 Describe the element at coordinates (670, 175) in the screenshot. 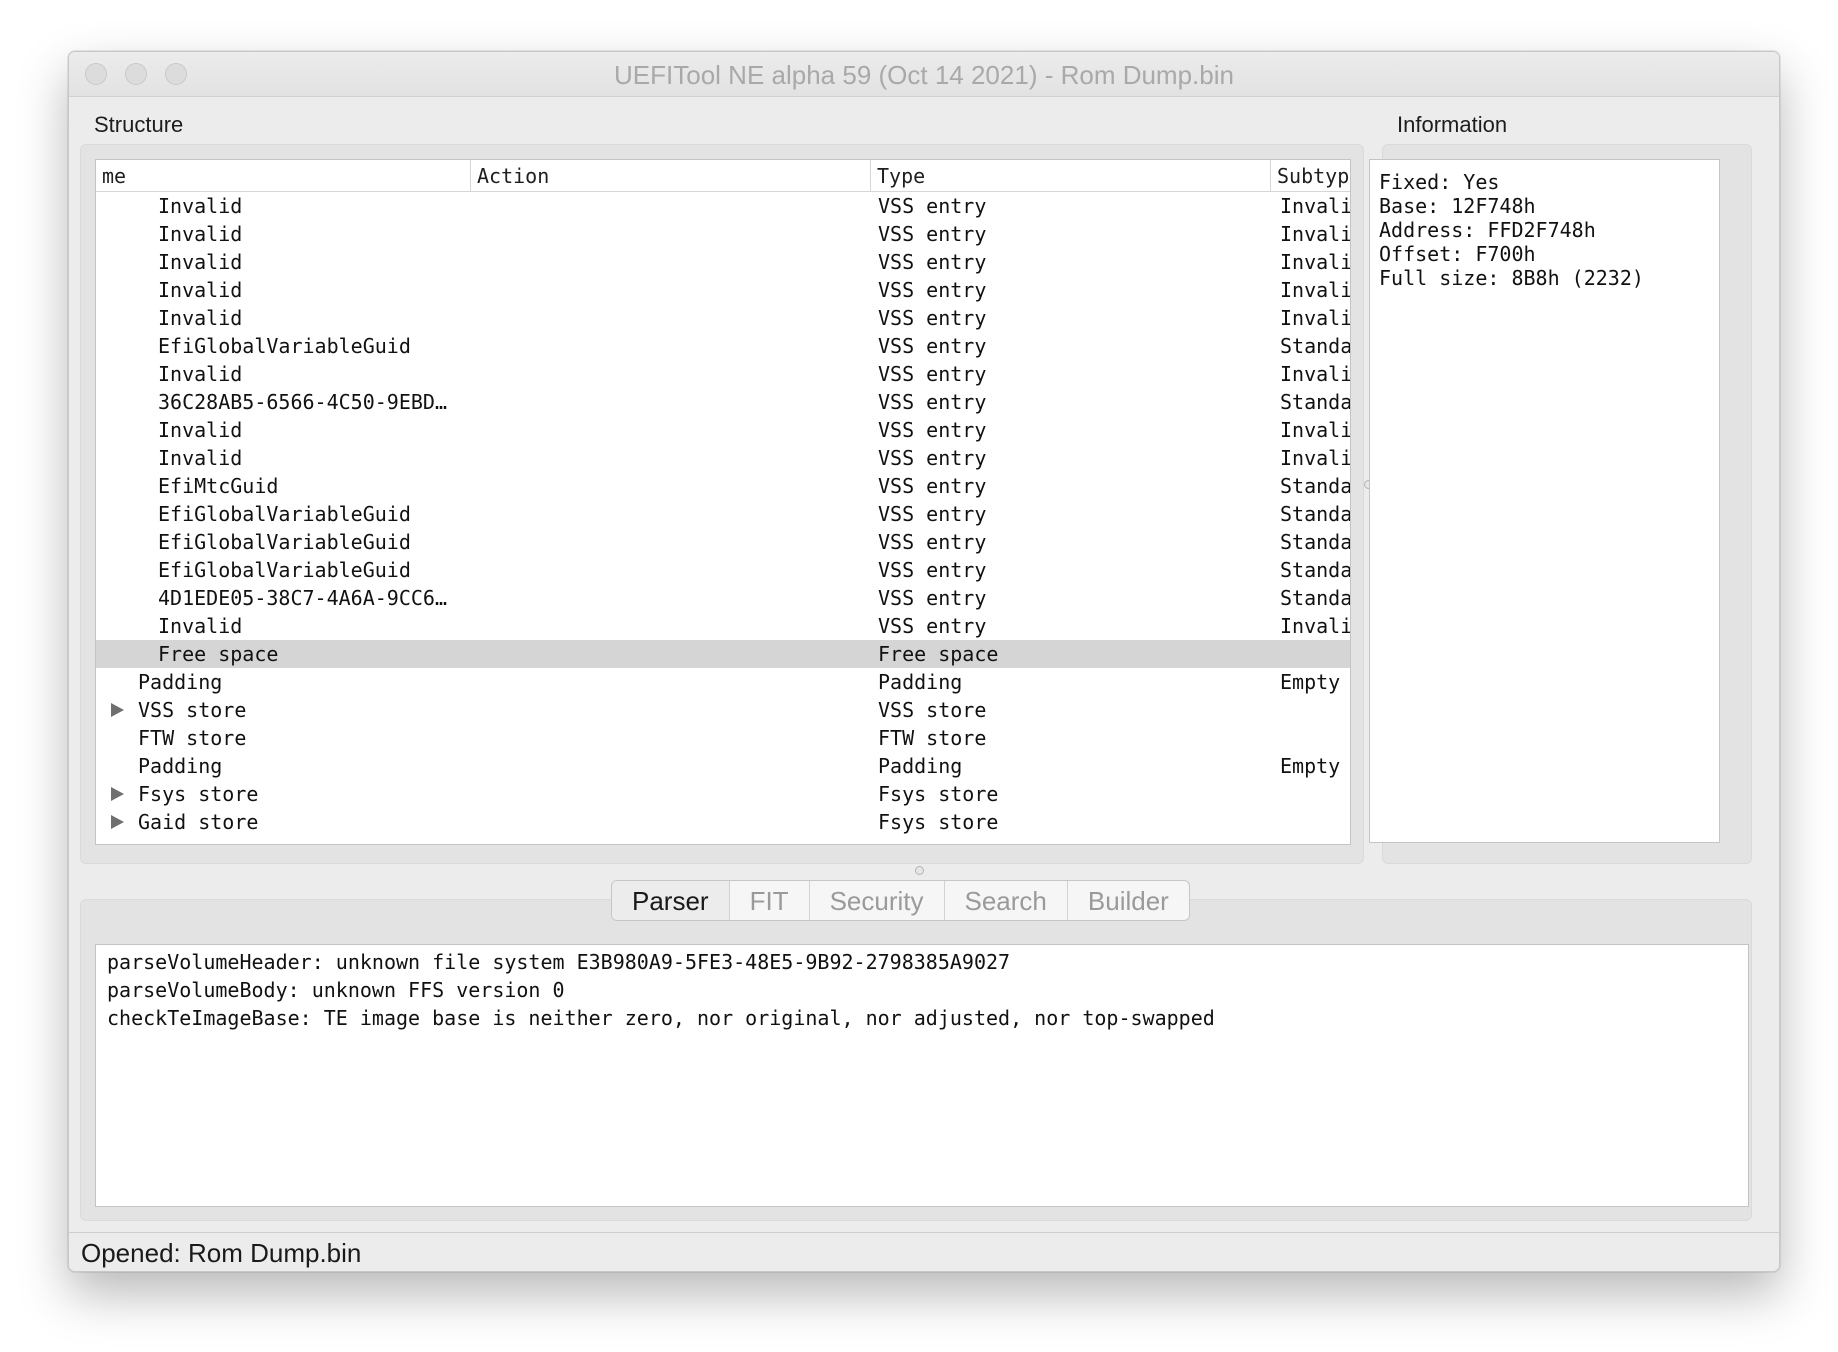

I see `column-header-action: Action` at that location.